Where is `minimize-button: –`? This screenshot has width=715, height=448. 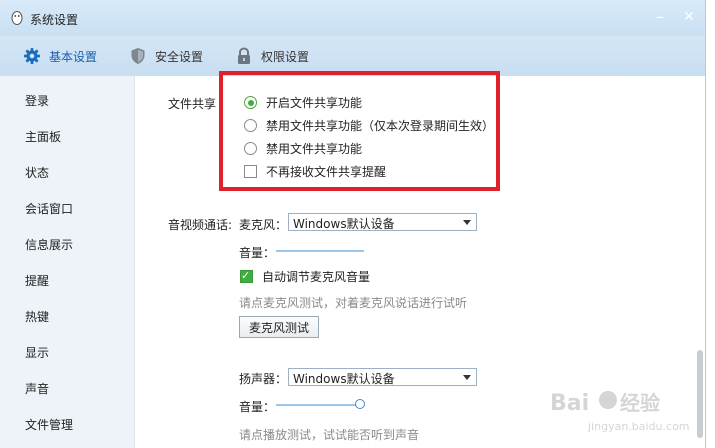
minimize-button: – is located at coordinates (660, 17).